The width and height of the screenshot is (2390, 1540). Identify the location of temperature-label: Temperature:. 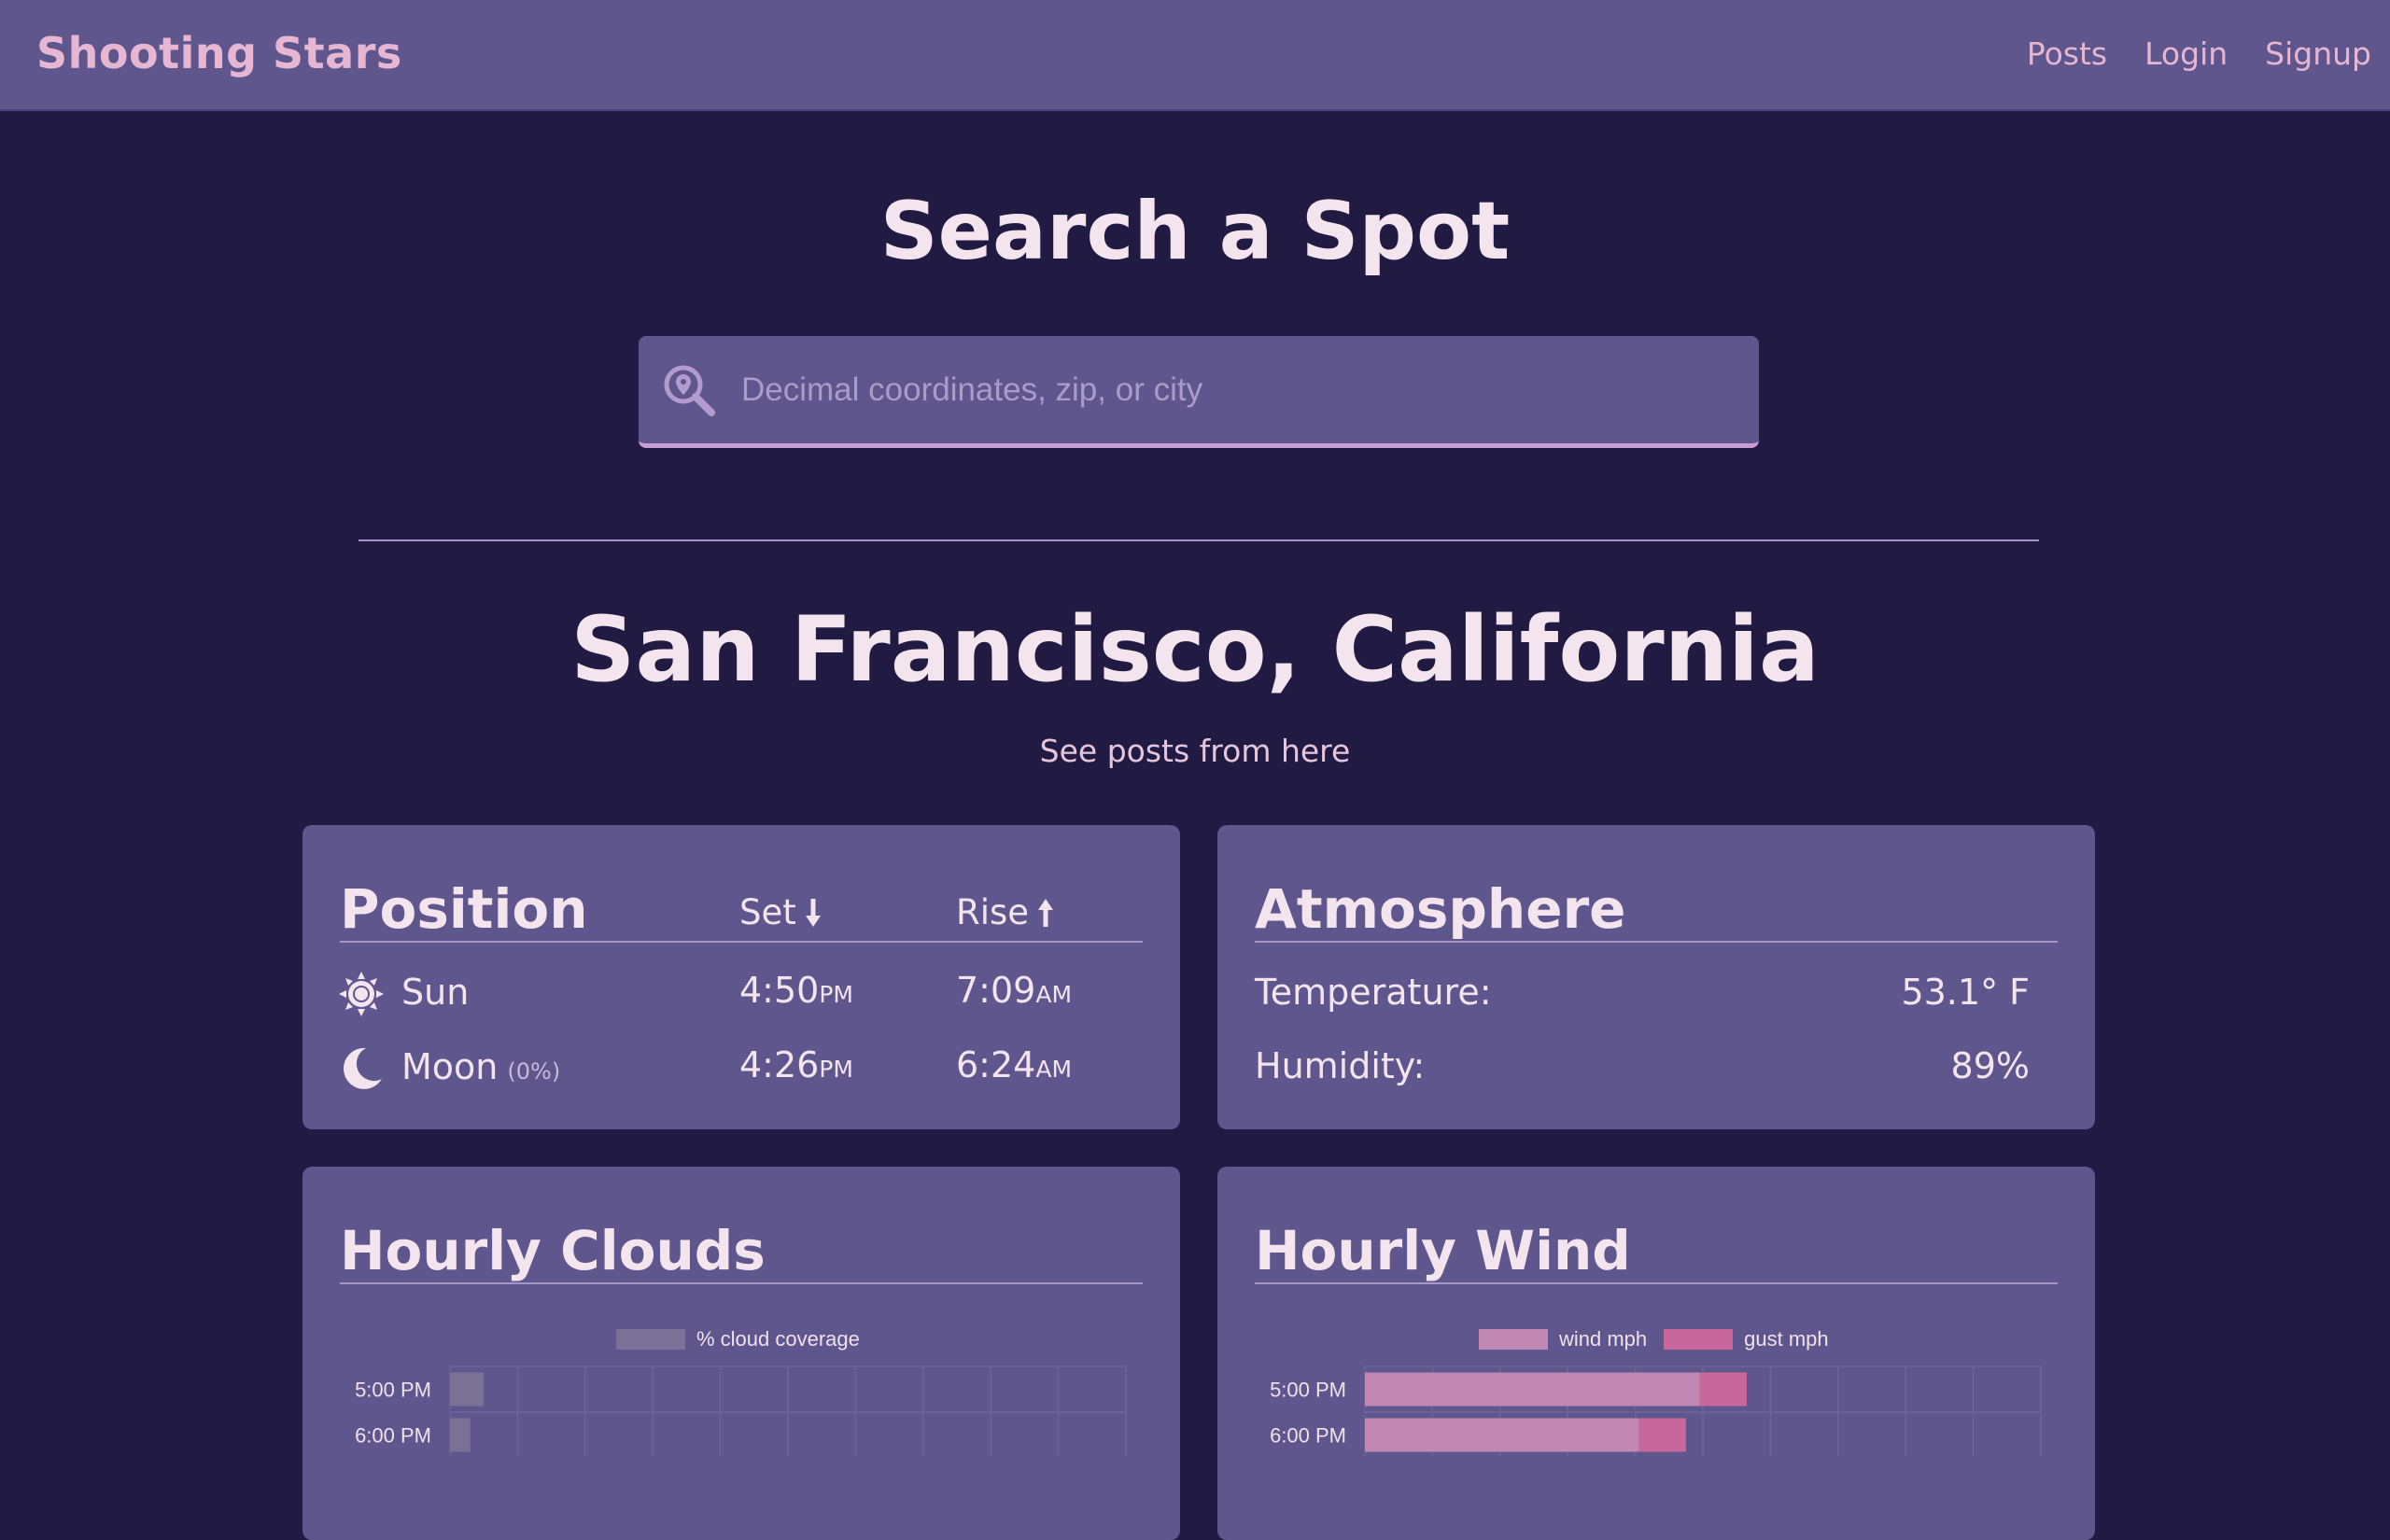
(1373, 992).